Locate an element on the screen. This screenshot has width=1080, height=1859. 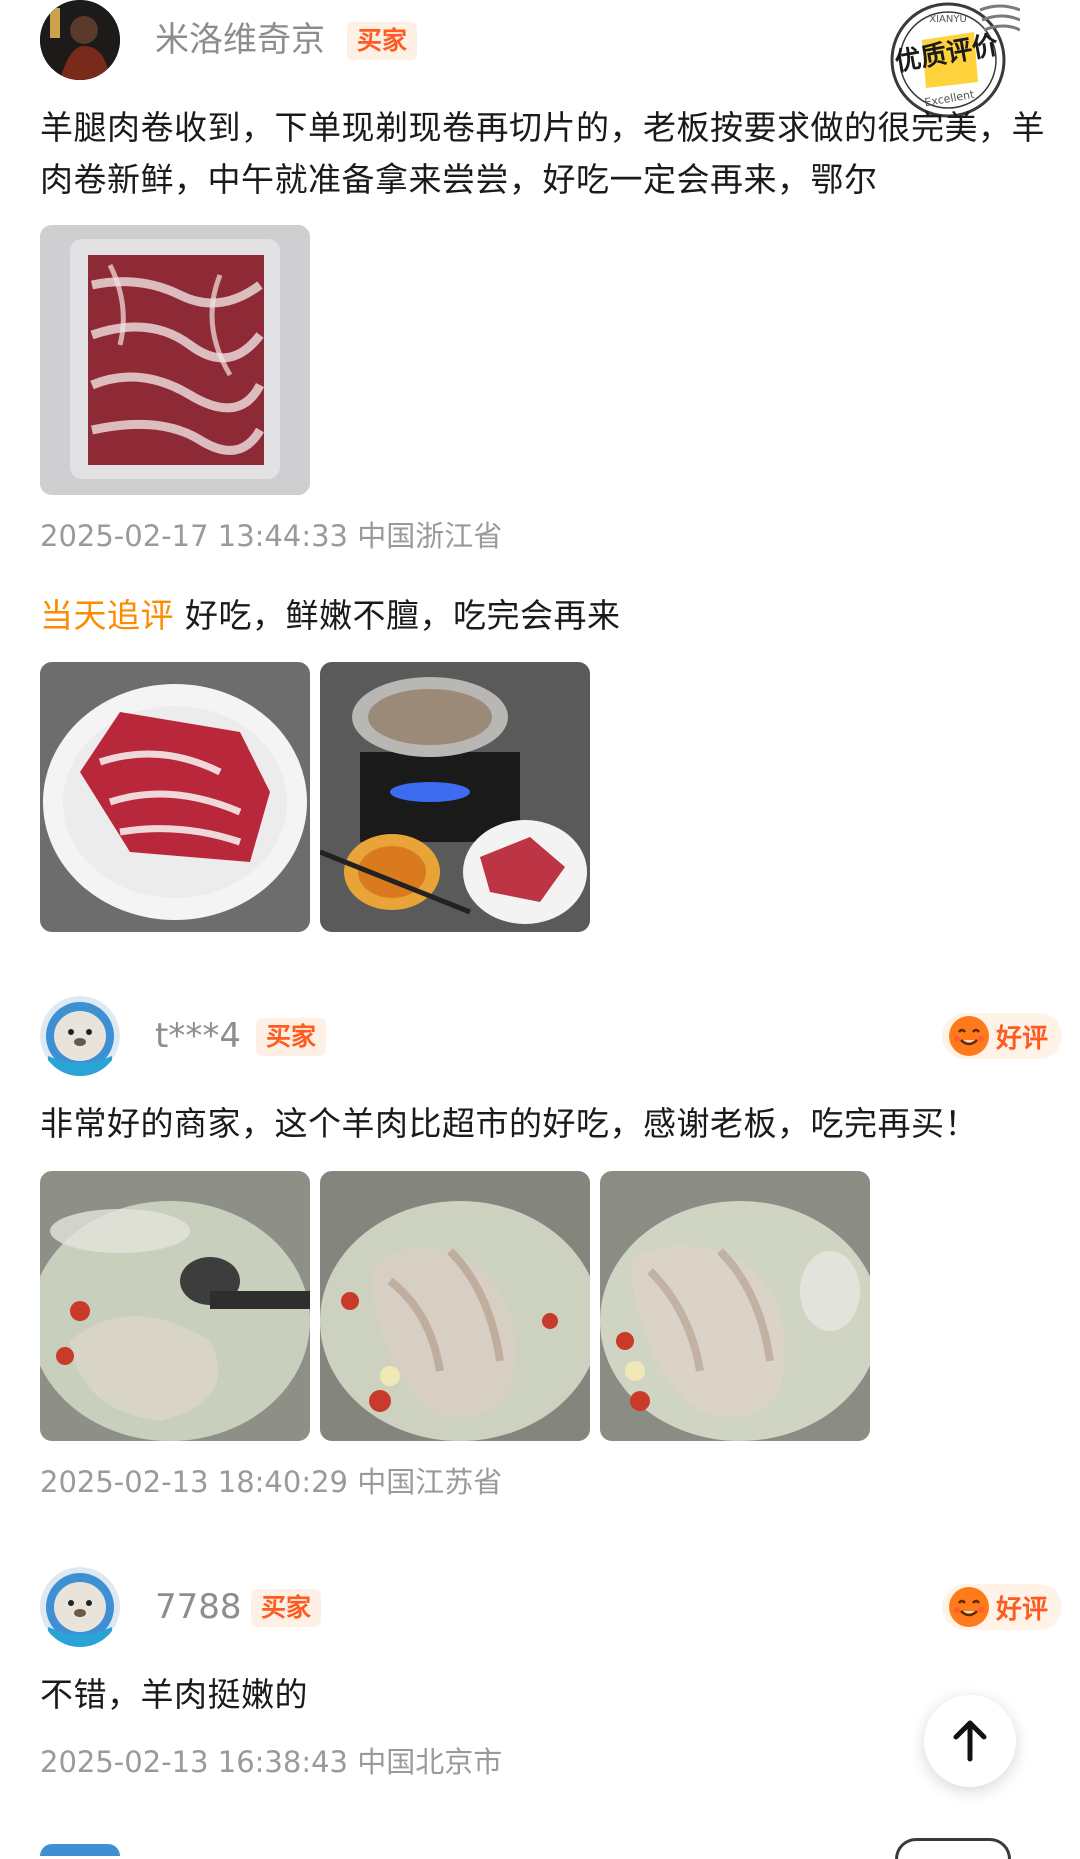
avatar-image is located at coordinates (80, 40).